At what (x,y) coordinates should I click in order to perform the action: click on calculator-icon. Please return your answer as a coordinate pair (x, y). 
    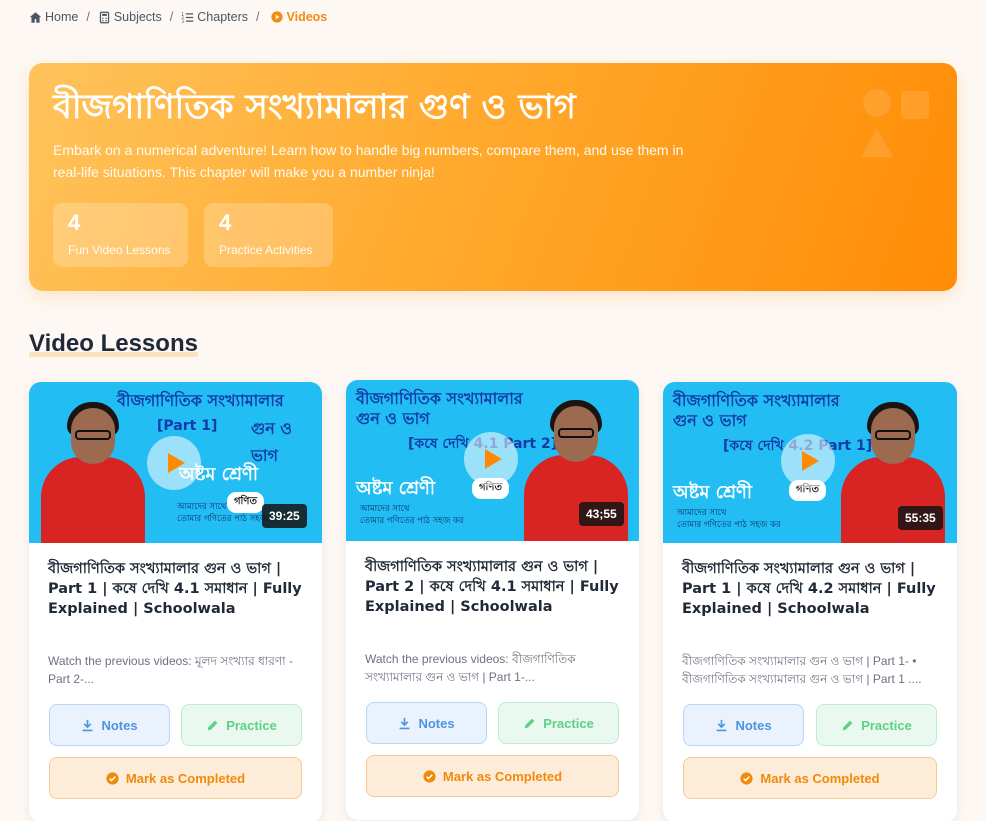
    Looking at the image, I should click on (104, 17).